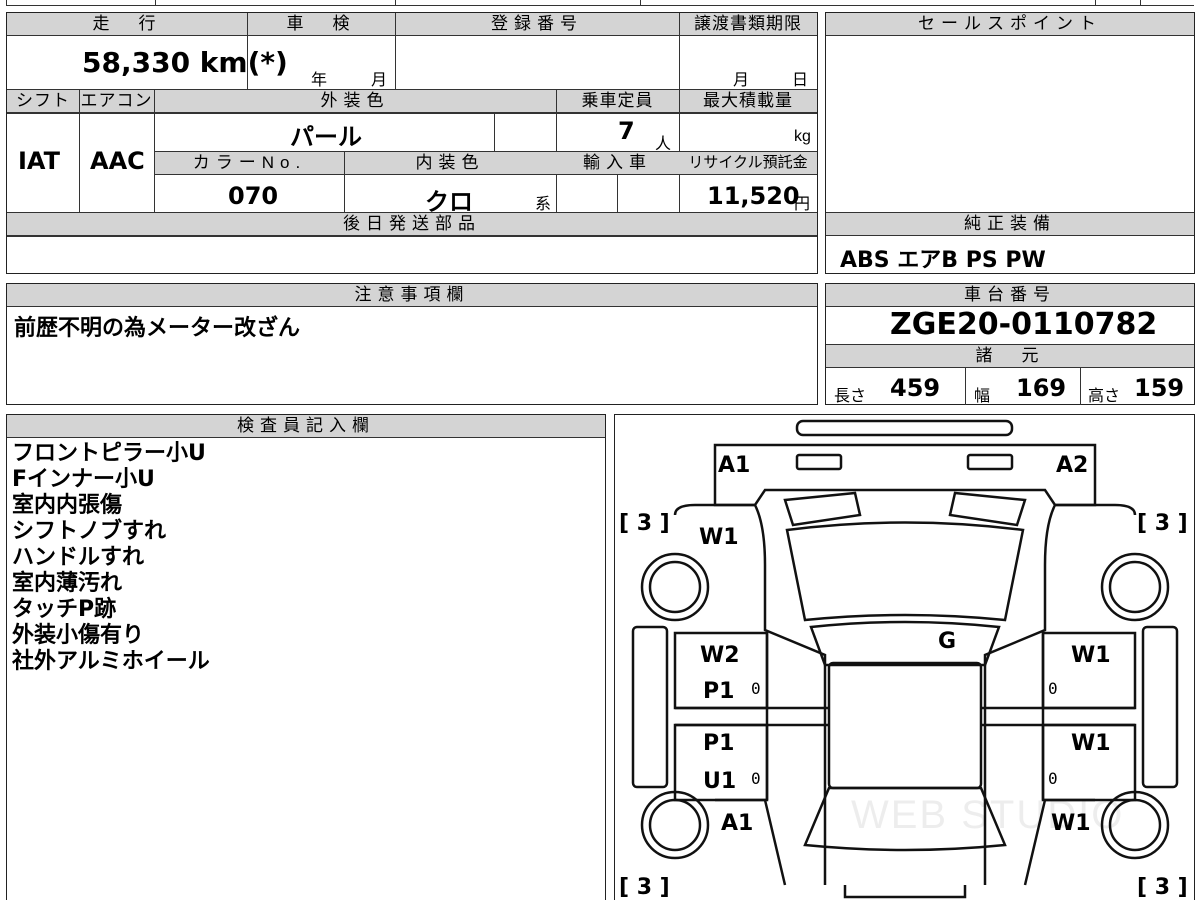 The image size is (1200, 900). I want to click on recycle-fee-value: 11,520, so click(753, 196).